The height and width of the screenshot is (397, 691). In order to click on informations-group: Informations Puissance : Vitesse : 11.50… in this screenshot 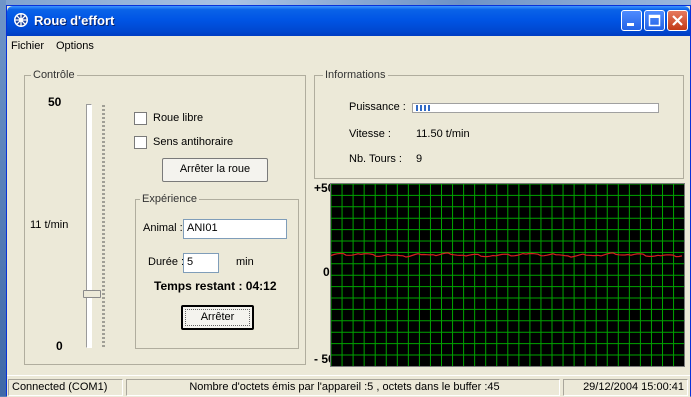, I will do `click(499, 124)`.